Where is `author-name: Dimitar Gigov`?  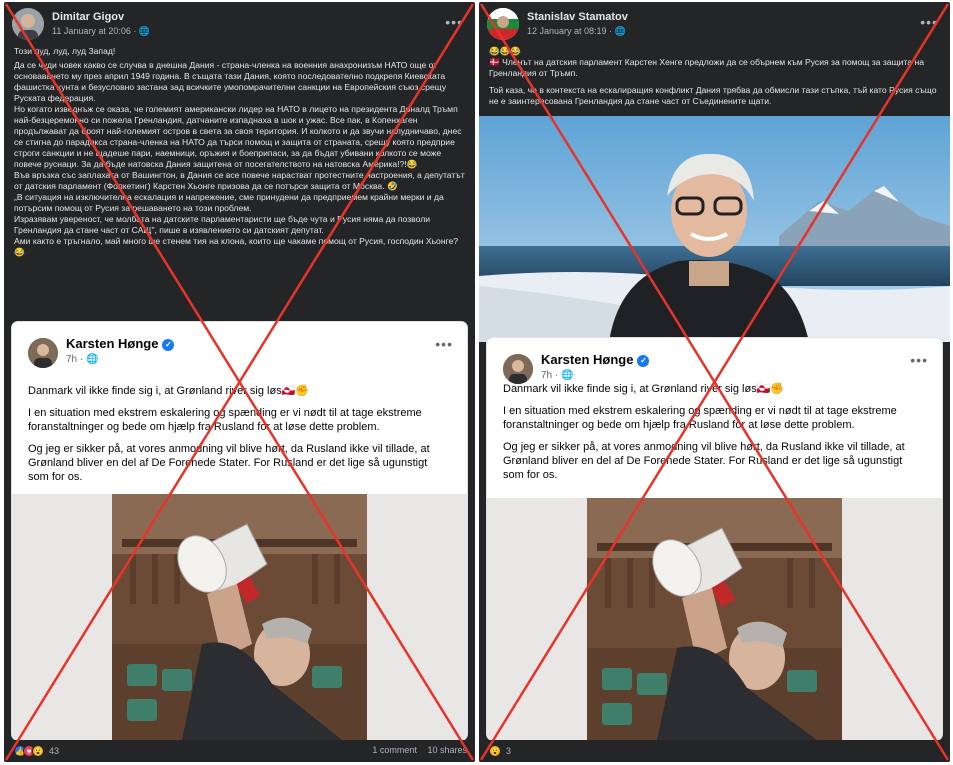 author-name: Dimitar Gigov is located at coordinates (88, 17).